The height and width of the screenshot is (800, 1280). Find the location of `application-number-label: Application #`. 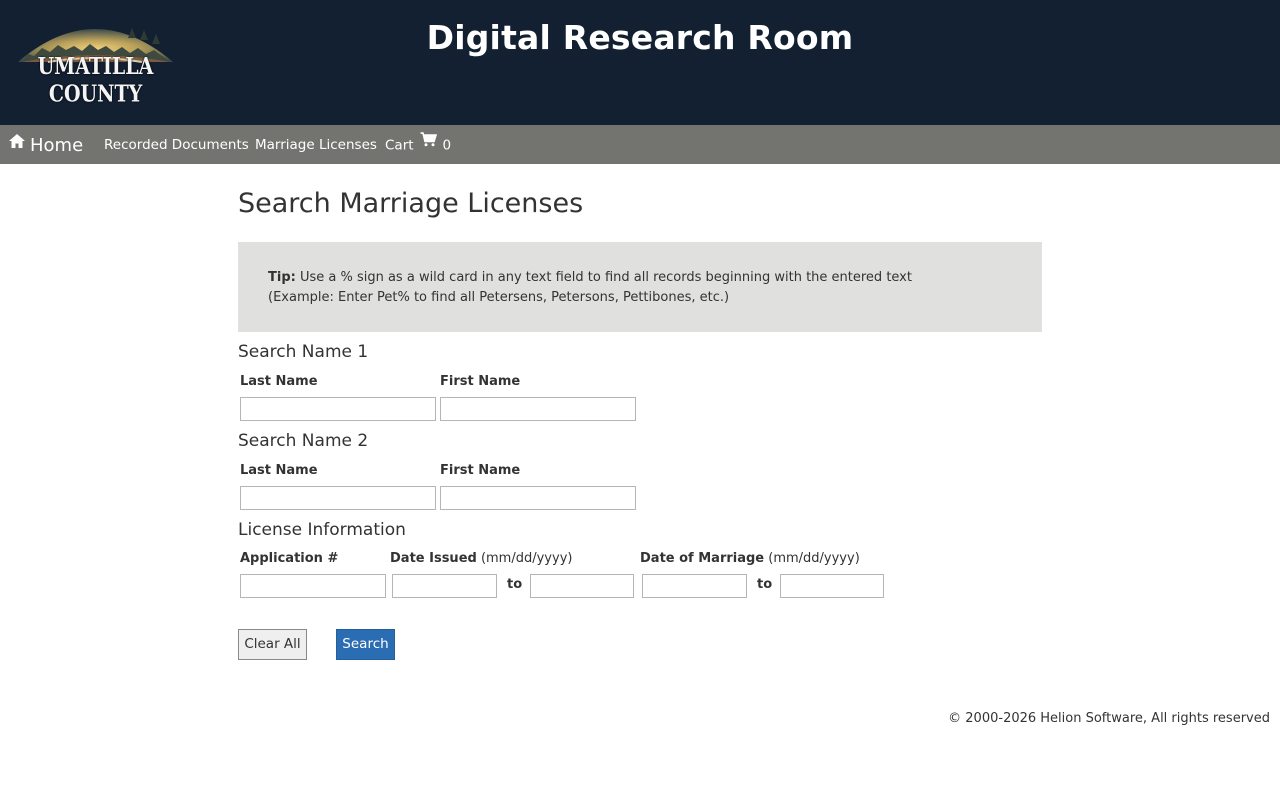

application-number-label: Application # is located at coordinates (289, 558).